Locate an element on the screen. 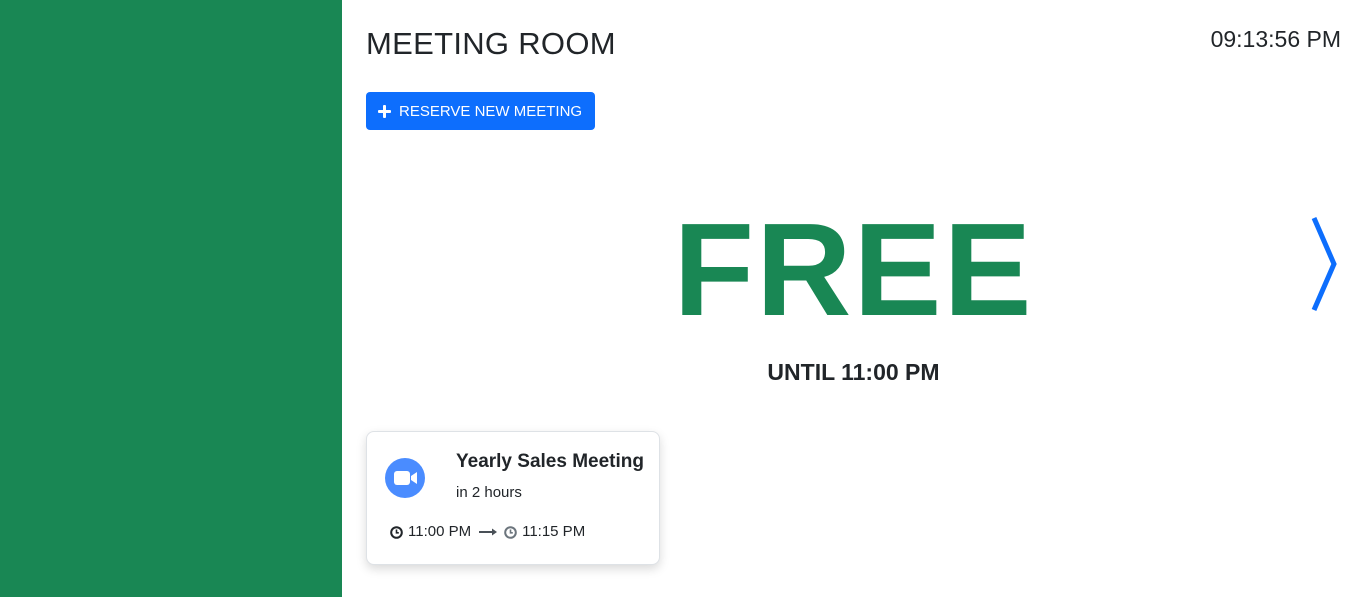 The width and height of the screenshot is (1365, 597). current-time: 09:13:56 PM is located at coordinates (1275, 39).